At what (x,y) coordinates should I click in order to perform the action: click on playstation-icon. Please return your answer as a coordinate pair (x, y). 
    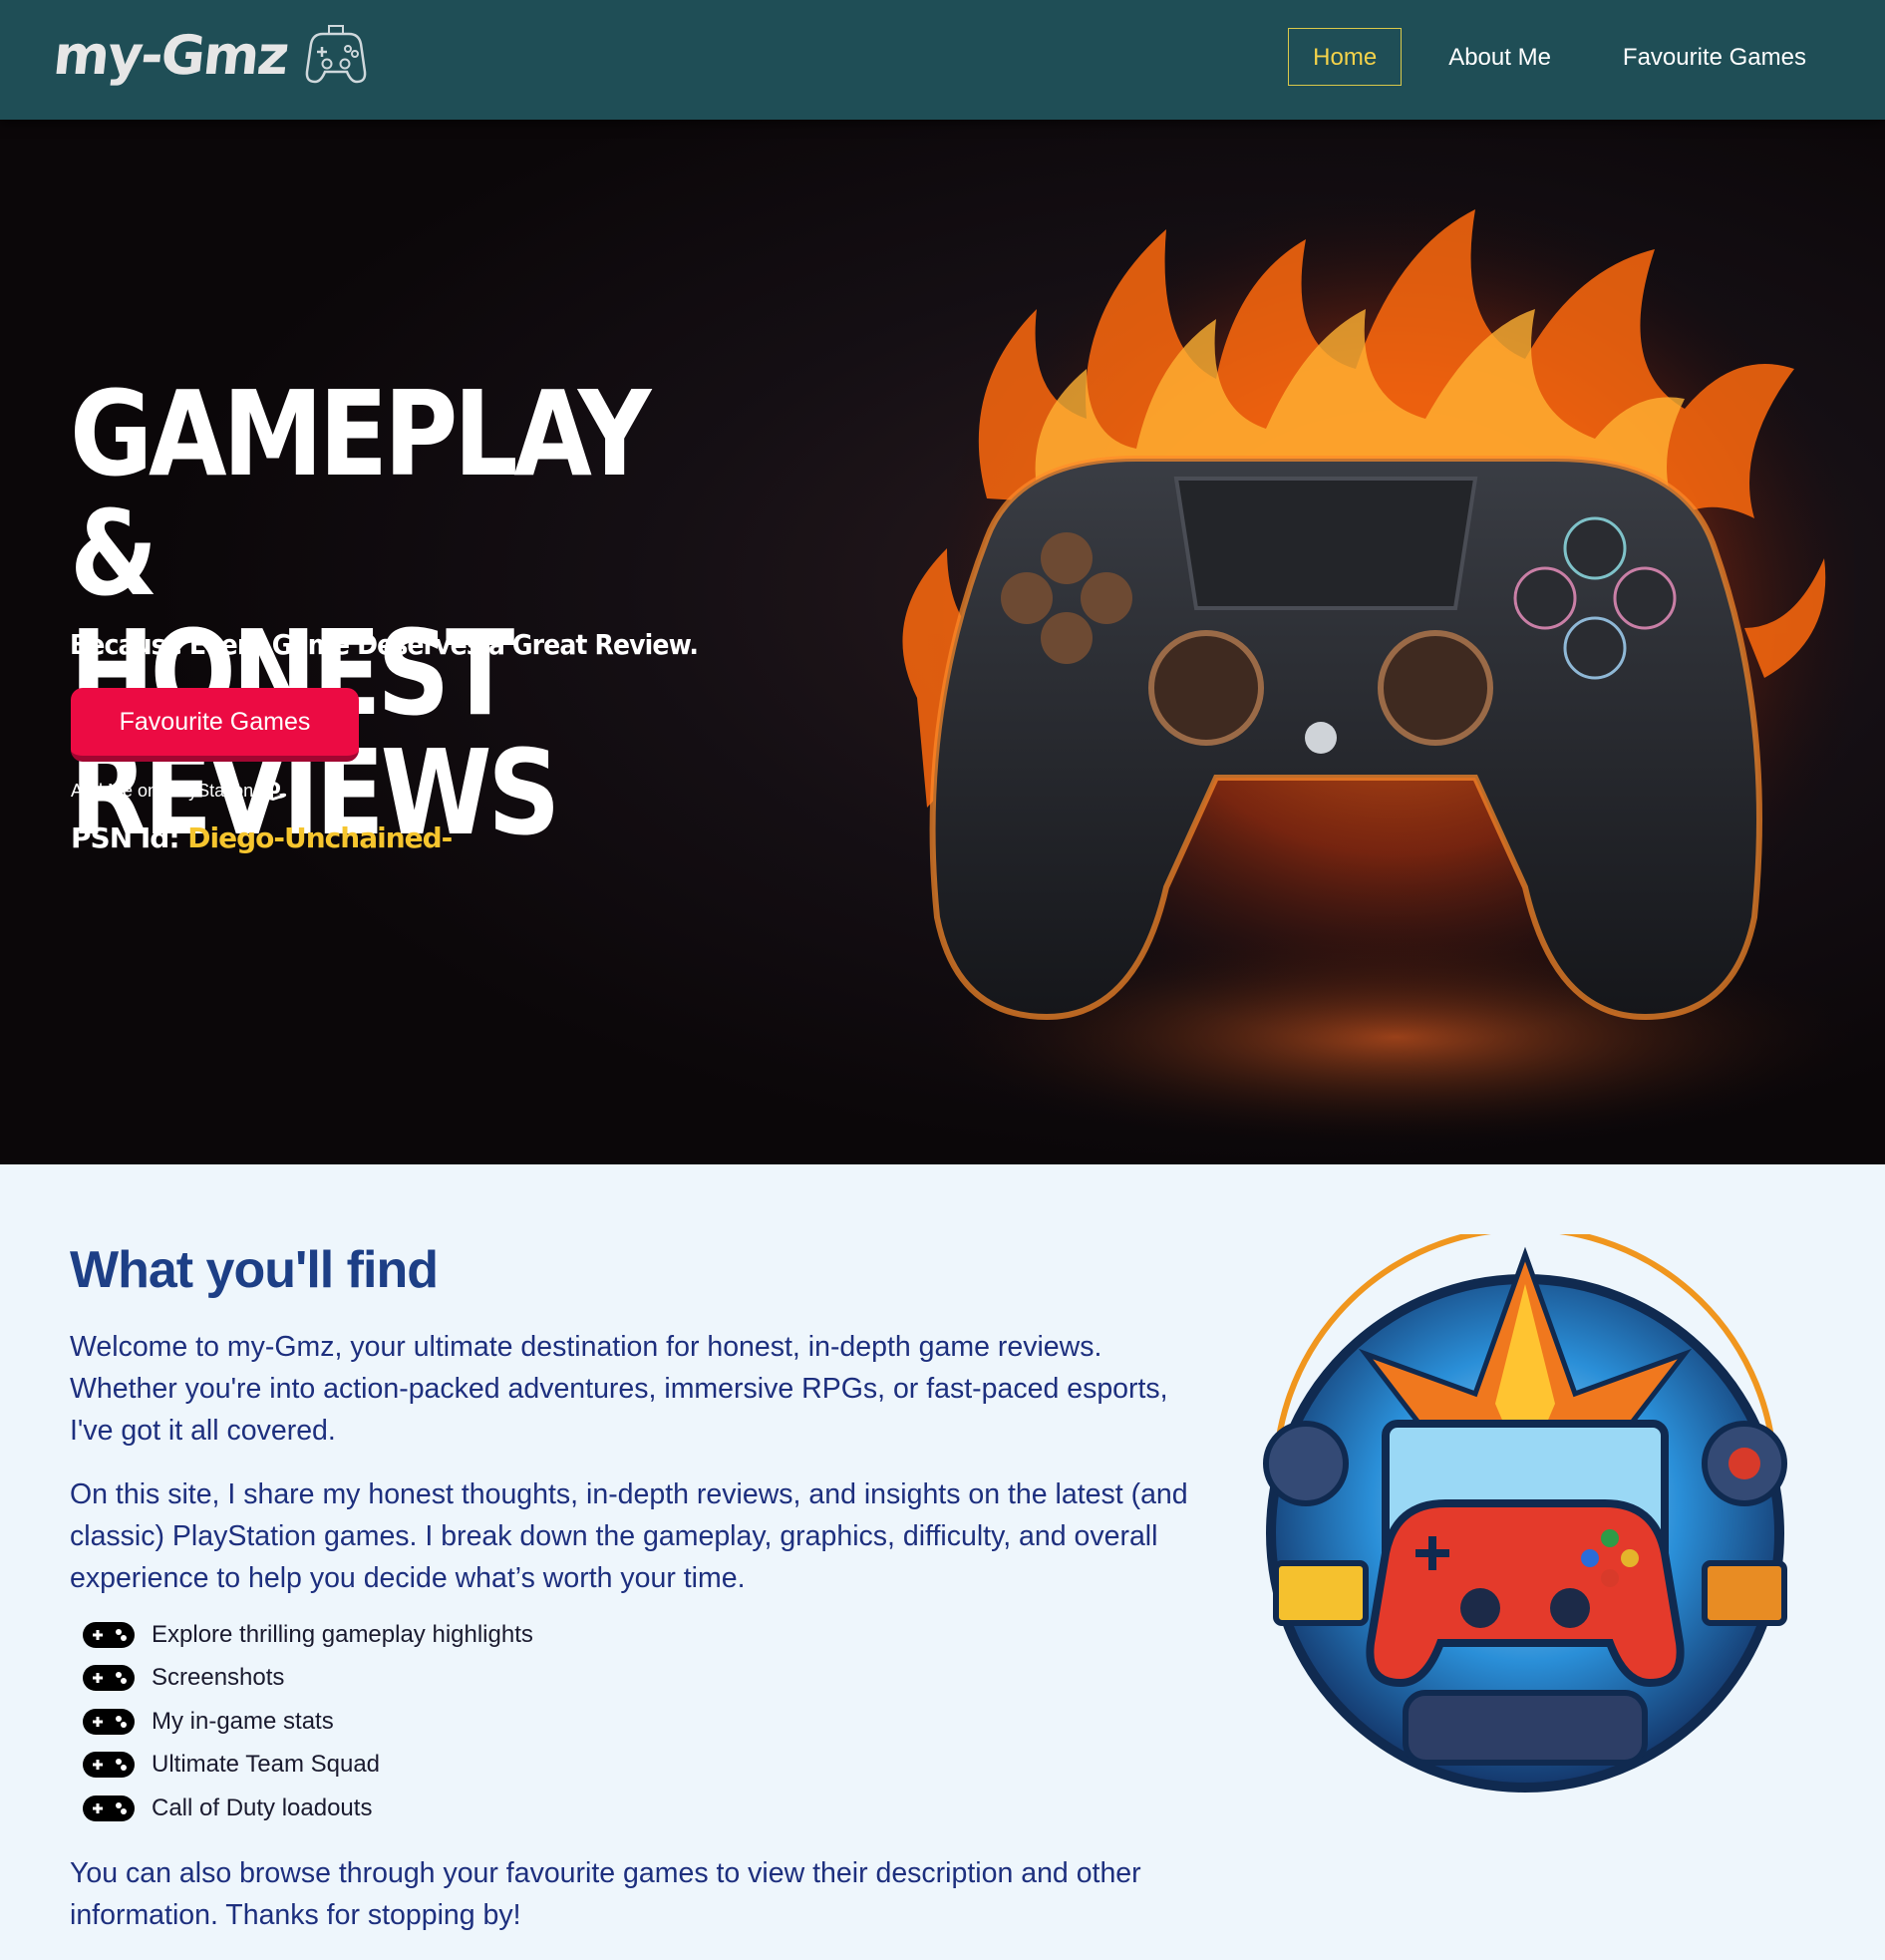
    Looking at the image, I should click on (273, 791).